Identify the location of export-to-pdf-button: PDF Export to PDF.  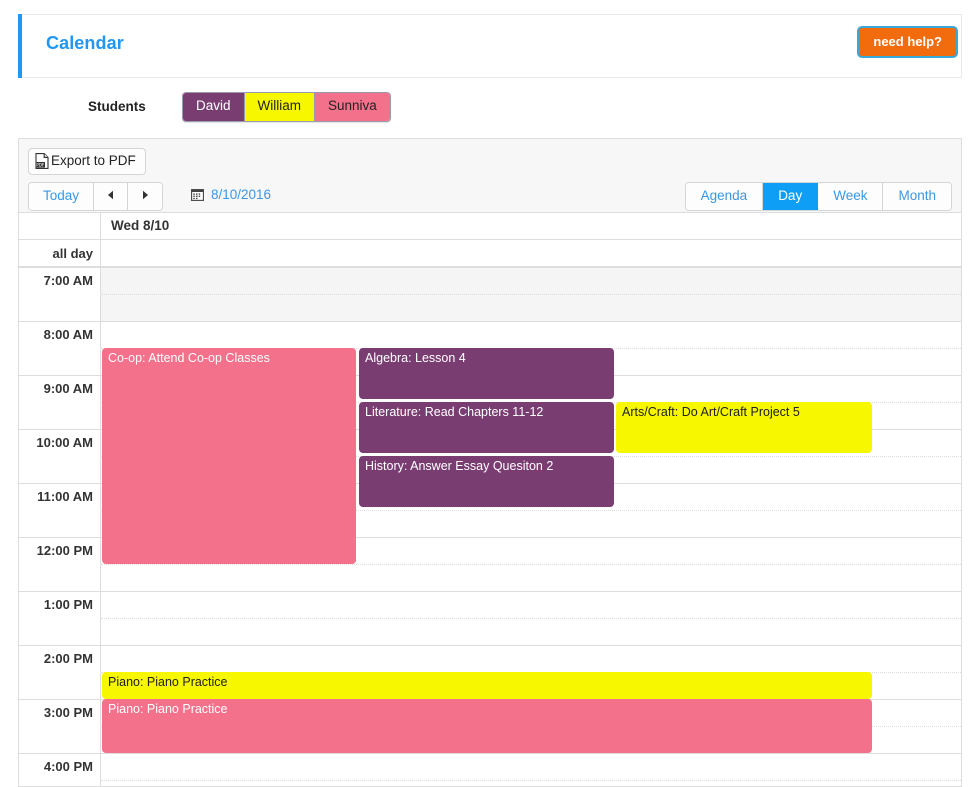
(87, 161).